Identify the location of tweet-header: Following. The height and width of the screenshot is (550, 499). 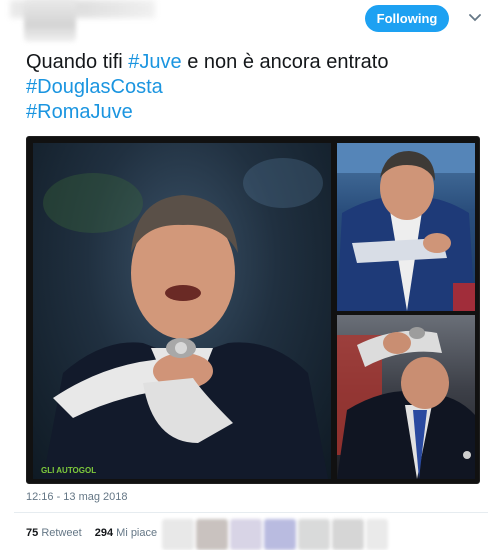
(249, 23).